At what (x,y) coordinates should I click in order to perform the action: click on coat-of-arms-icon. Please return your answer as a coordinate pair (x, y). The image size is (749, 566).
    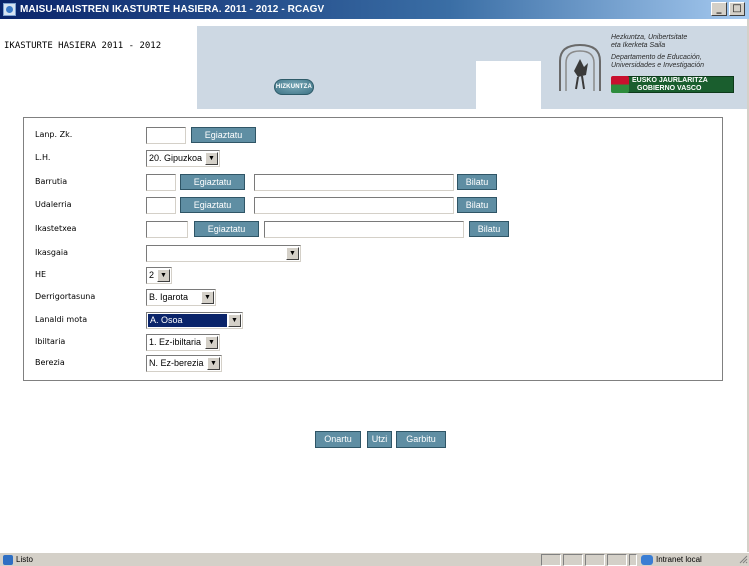
    Looking at the image, I should click on (620, 84).